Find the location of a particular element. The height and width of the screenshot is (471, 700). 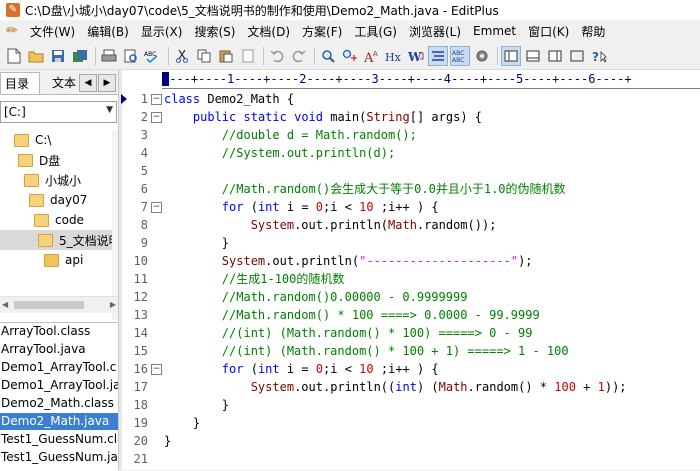

settings-gear-icon is located at coordinates (482, 56).